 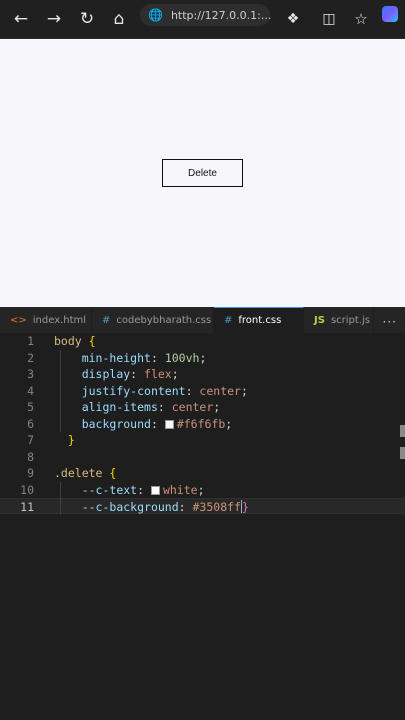 What do you see at coordinates (144, 357) in the screenshot?
I see `code-text: min-height: 100vh;` at bounding box center [144, 357].